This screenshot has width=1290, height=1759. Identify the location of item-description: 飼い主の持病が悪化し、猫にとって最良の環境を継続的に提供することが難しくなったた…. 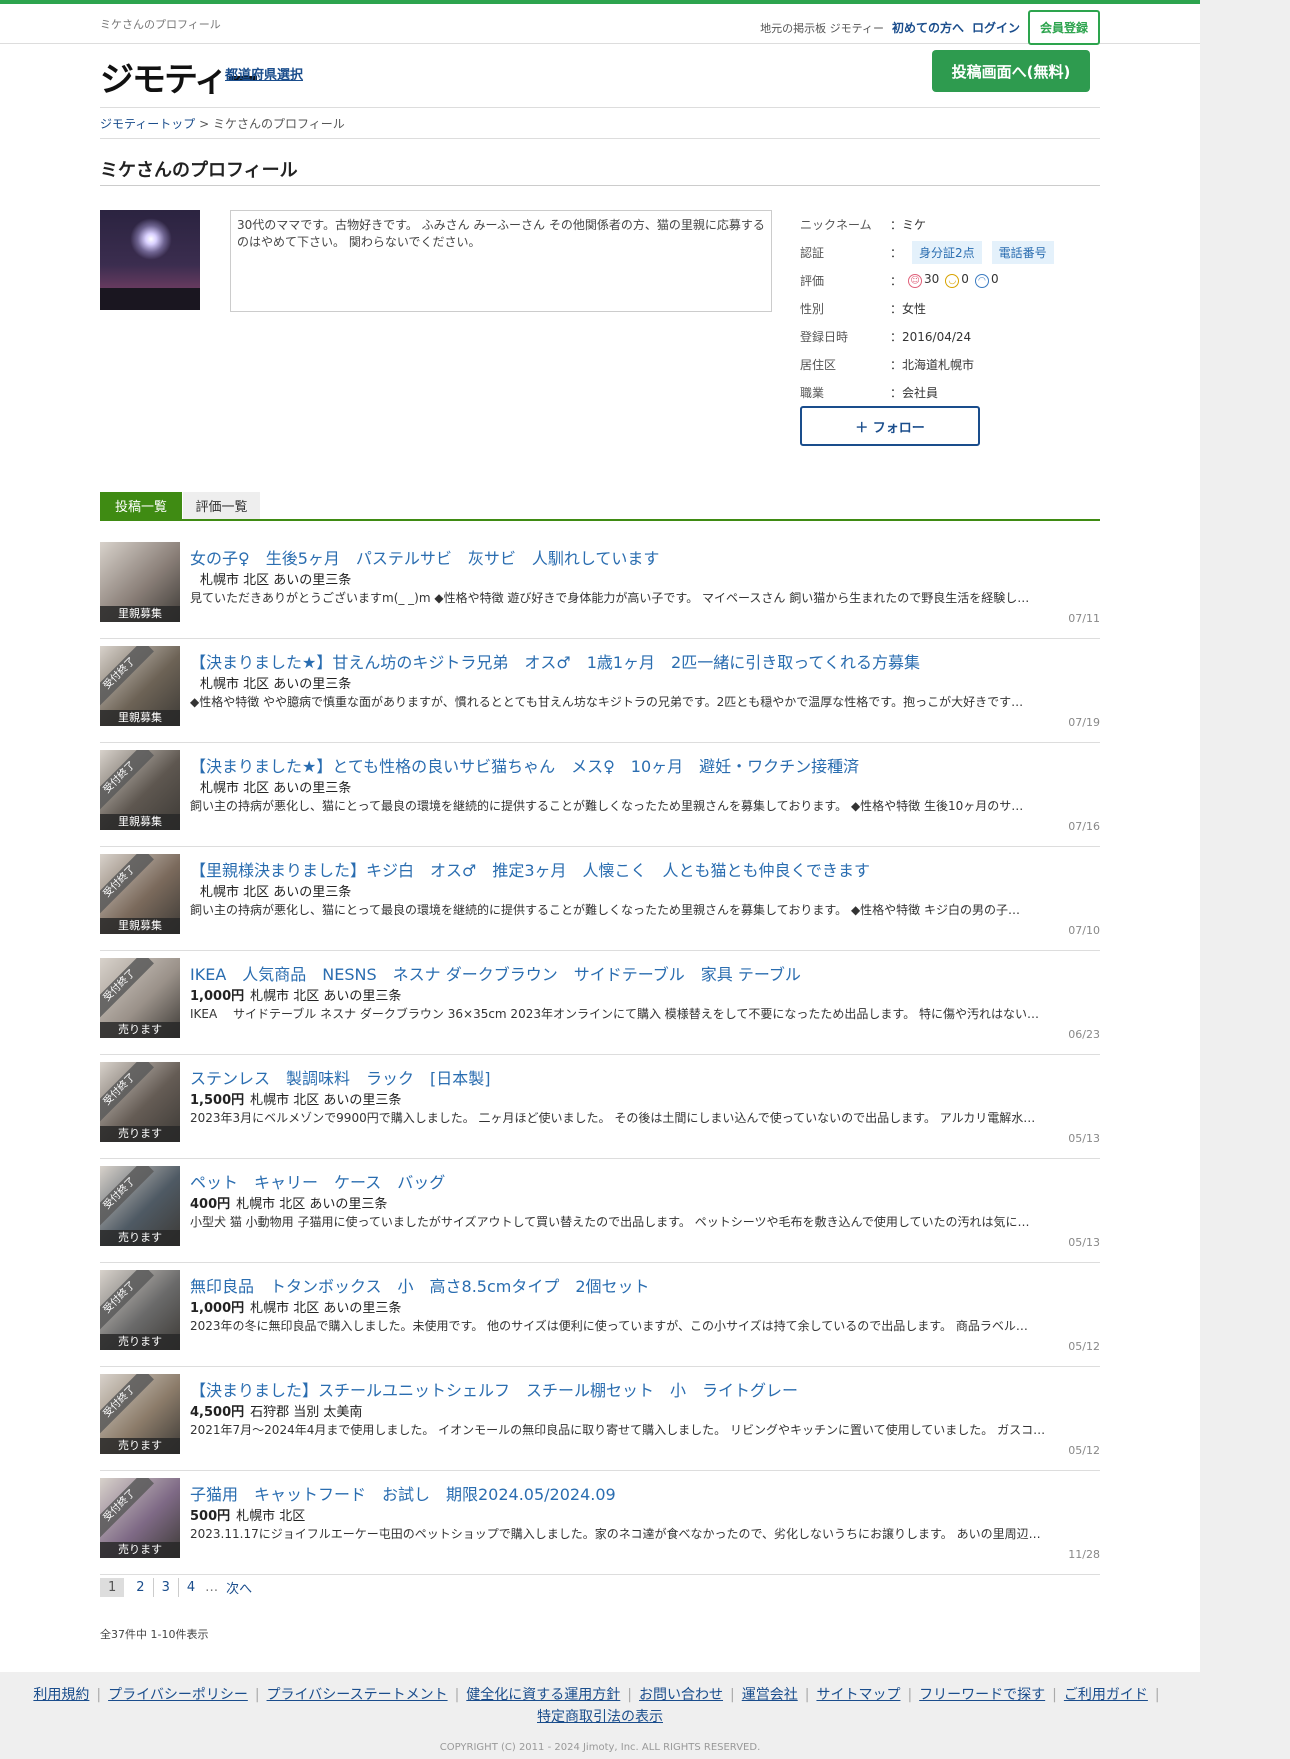
(605, 910).